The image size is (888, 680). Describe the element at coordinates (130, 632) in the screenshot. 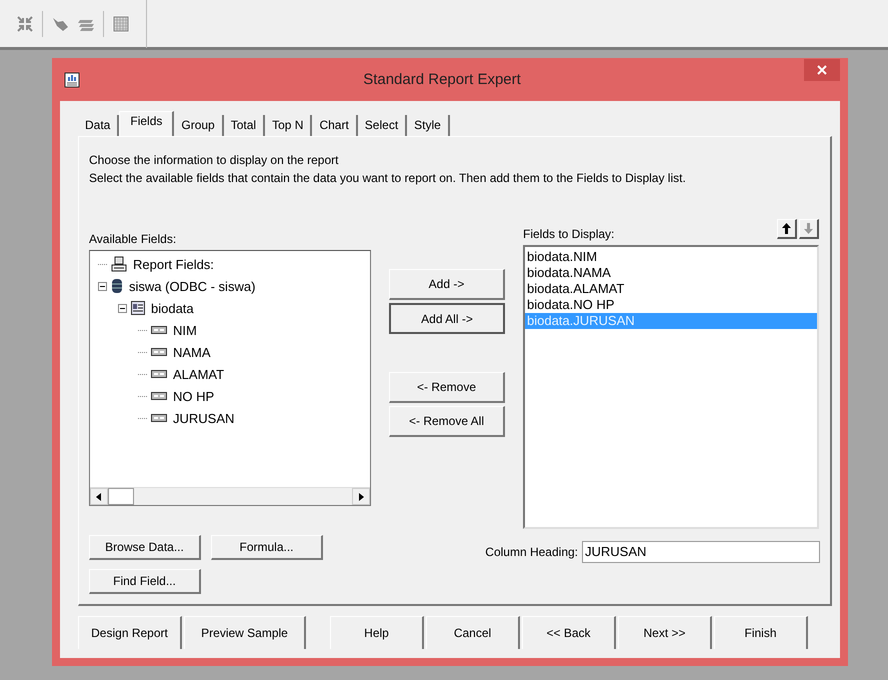

I see `footer-button: Design Report` at that location.